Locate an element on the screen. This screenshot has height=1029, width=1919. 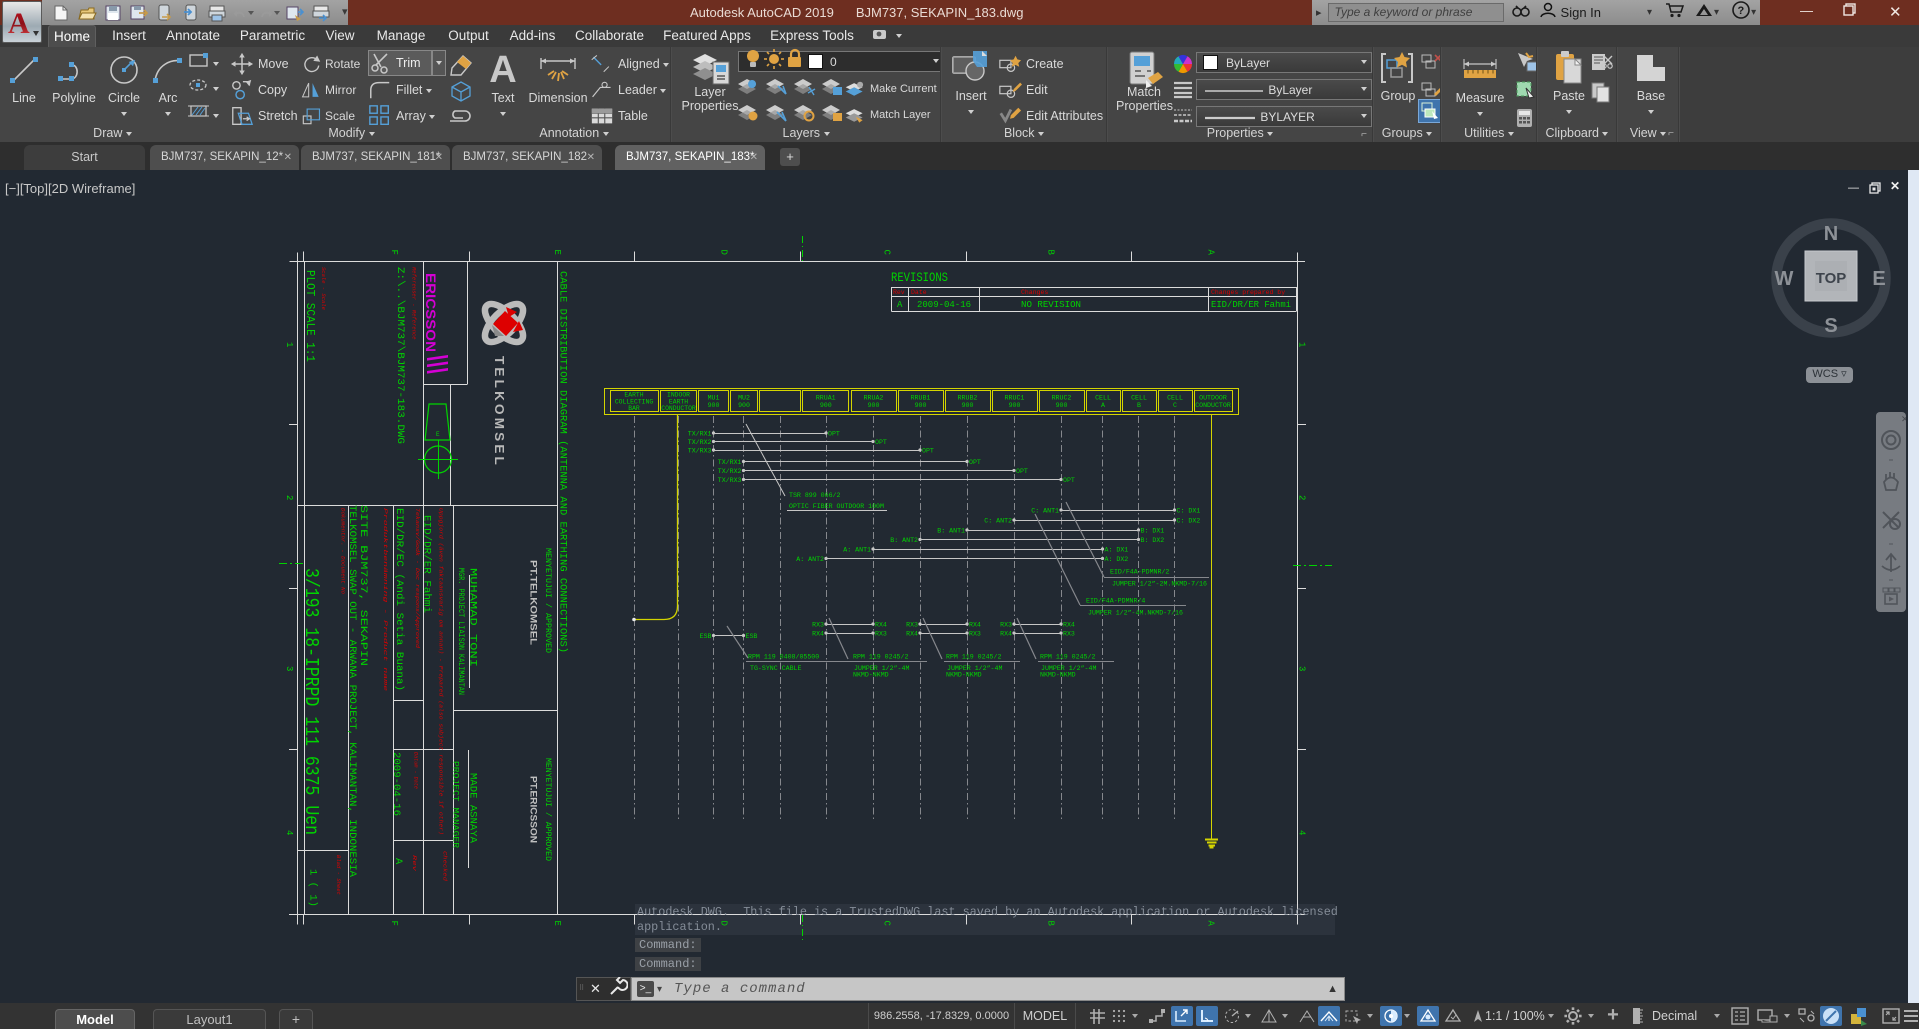
svg-text: Changes is located at coordinates (1034, 292).